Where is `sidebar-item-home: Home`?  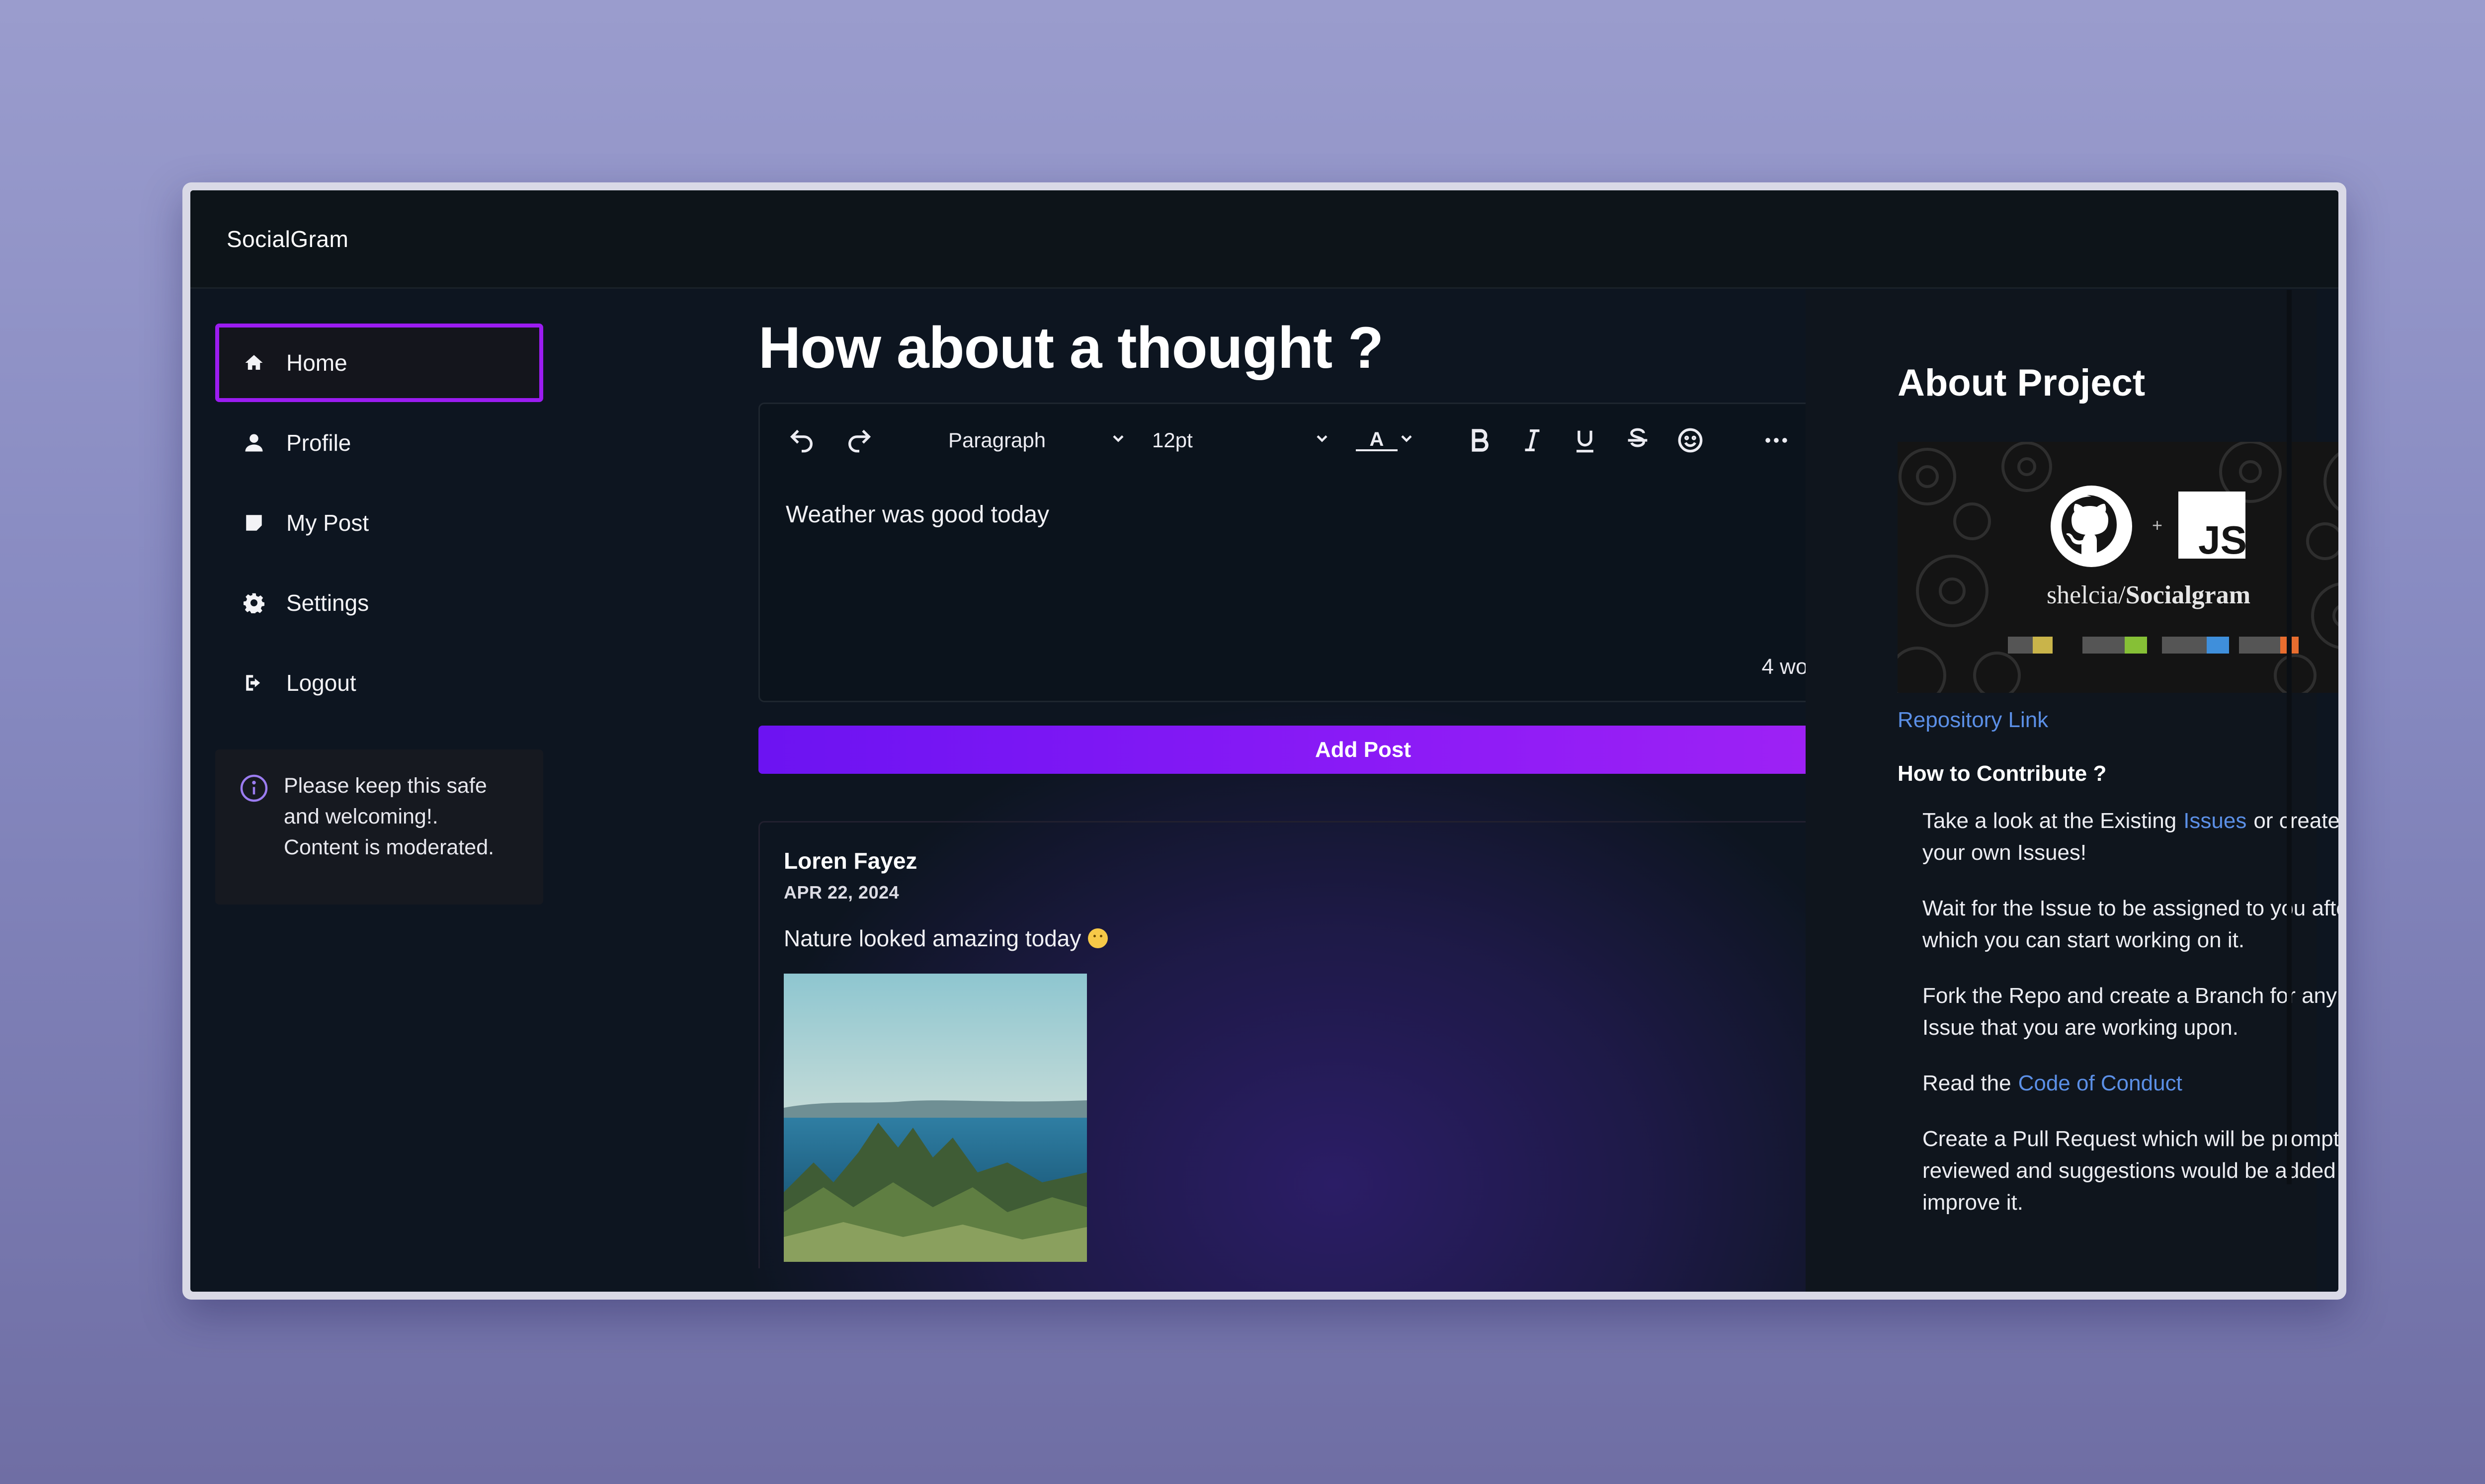
sidebar-item-home: Home is located at coordinates (379, 363).